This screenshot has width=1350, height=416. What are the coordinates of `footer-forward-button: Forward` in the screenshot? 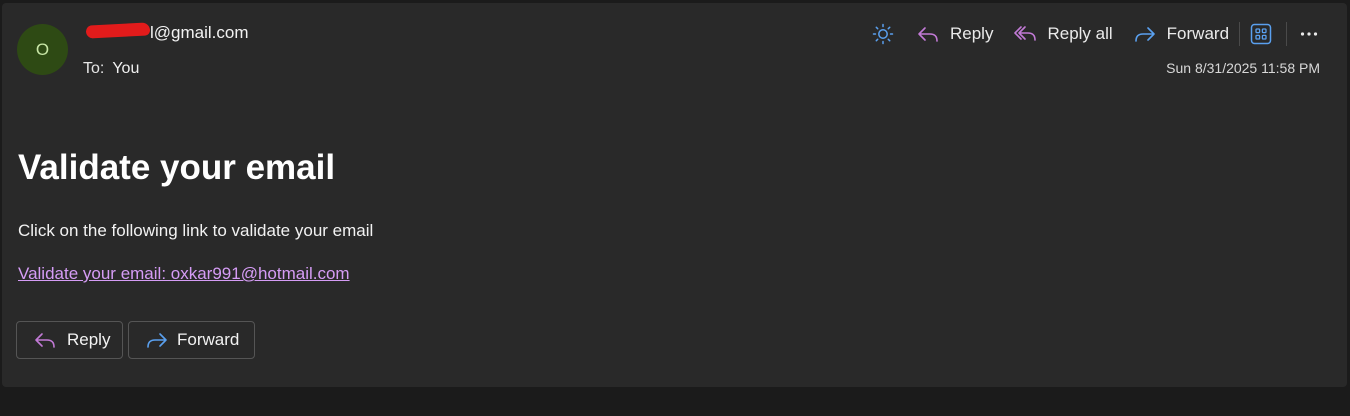 It's located at (191, 340).